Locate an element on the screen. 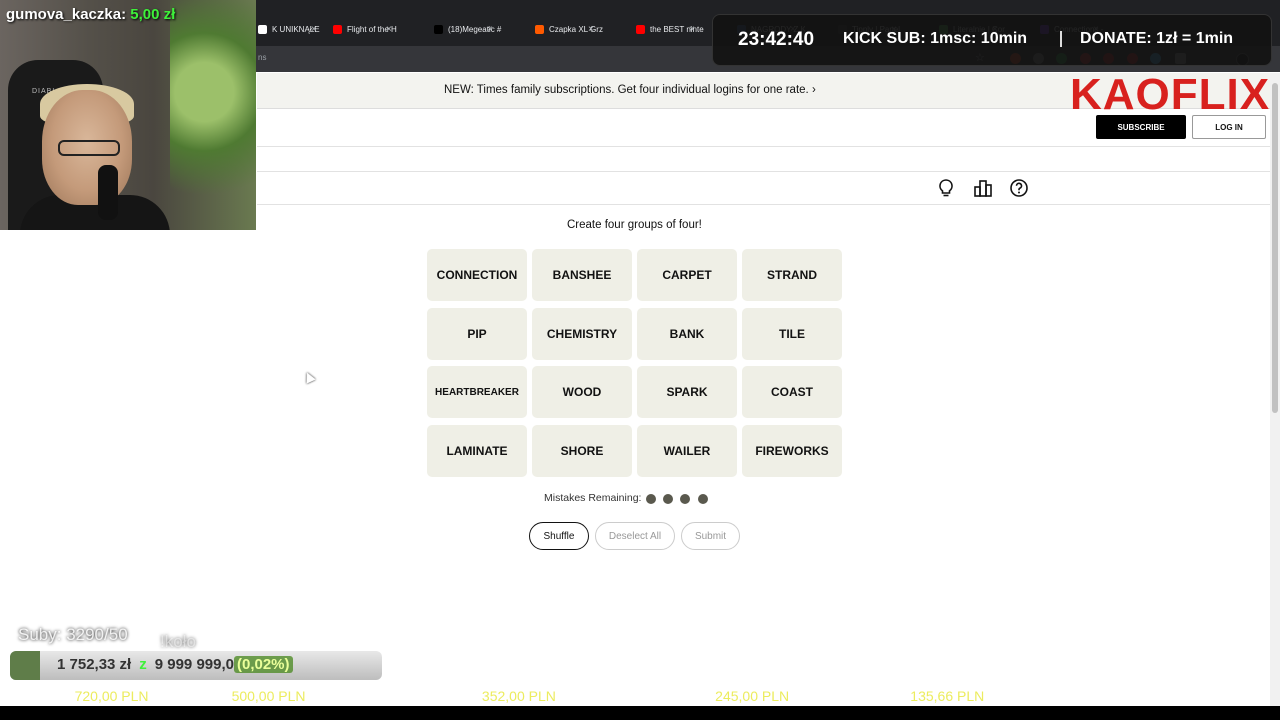 The height and width of the screenshot is (720, 1280). header-divider is located at coordinates (763, 146).